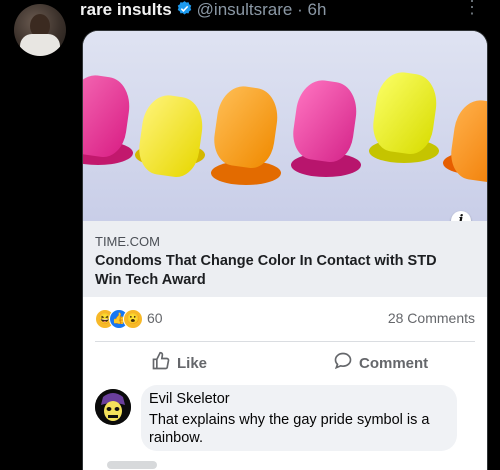 This screenshot has width=500, height=470. What do you see at coordinates (184, 11) in the screenshot?
I see `verified-badge-icon` at bounding box center [184, 11].